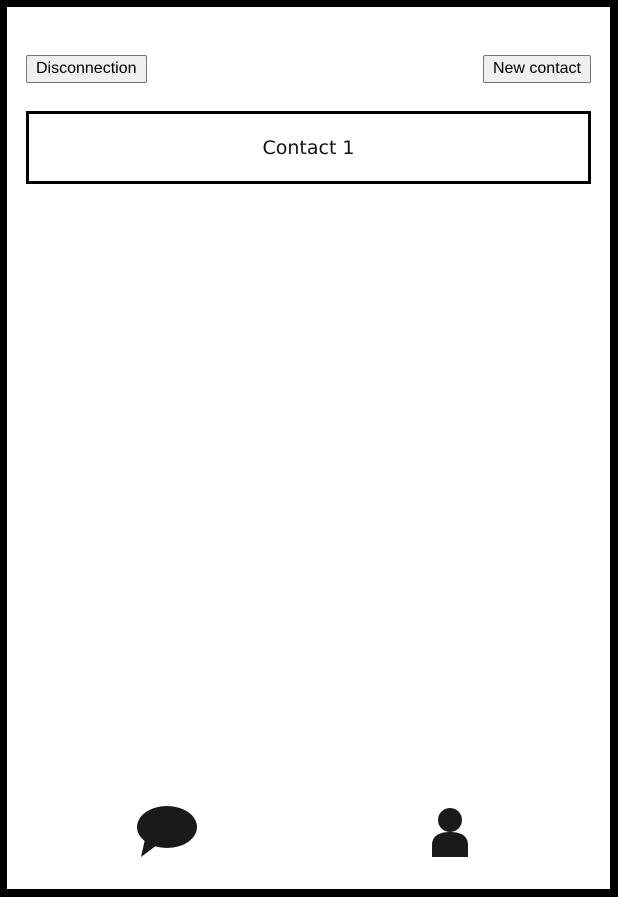 This screenshot has height=897, width=618. I want to click on disconnect-button: Disconnection, so click(86, 69).